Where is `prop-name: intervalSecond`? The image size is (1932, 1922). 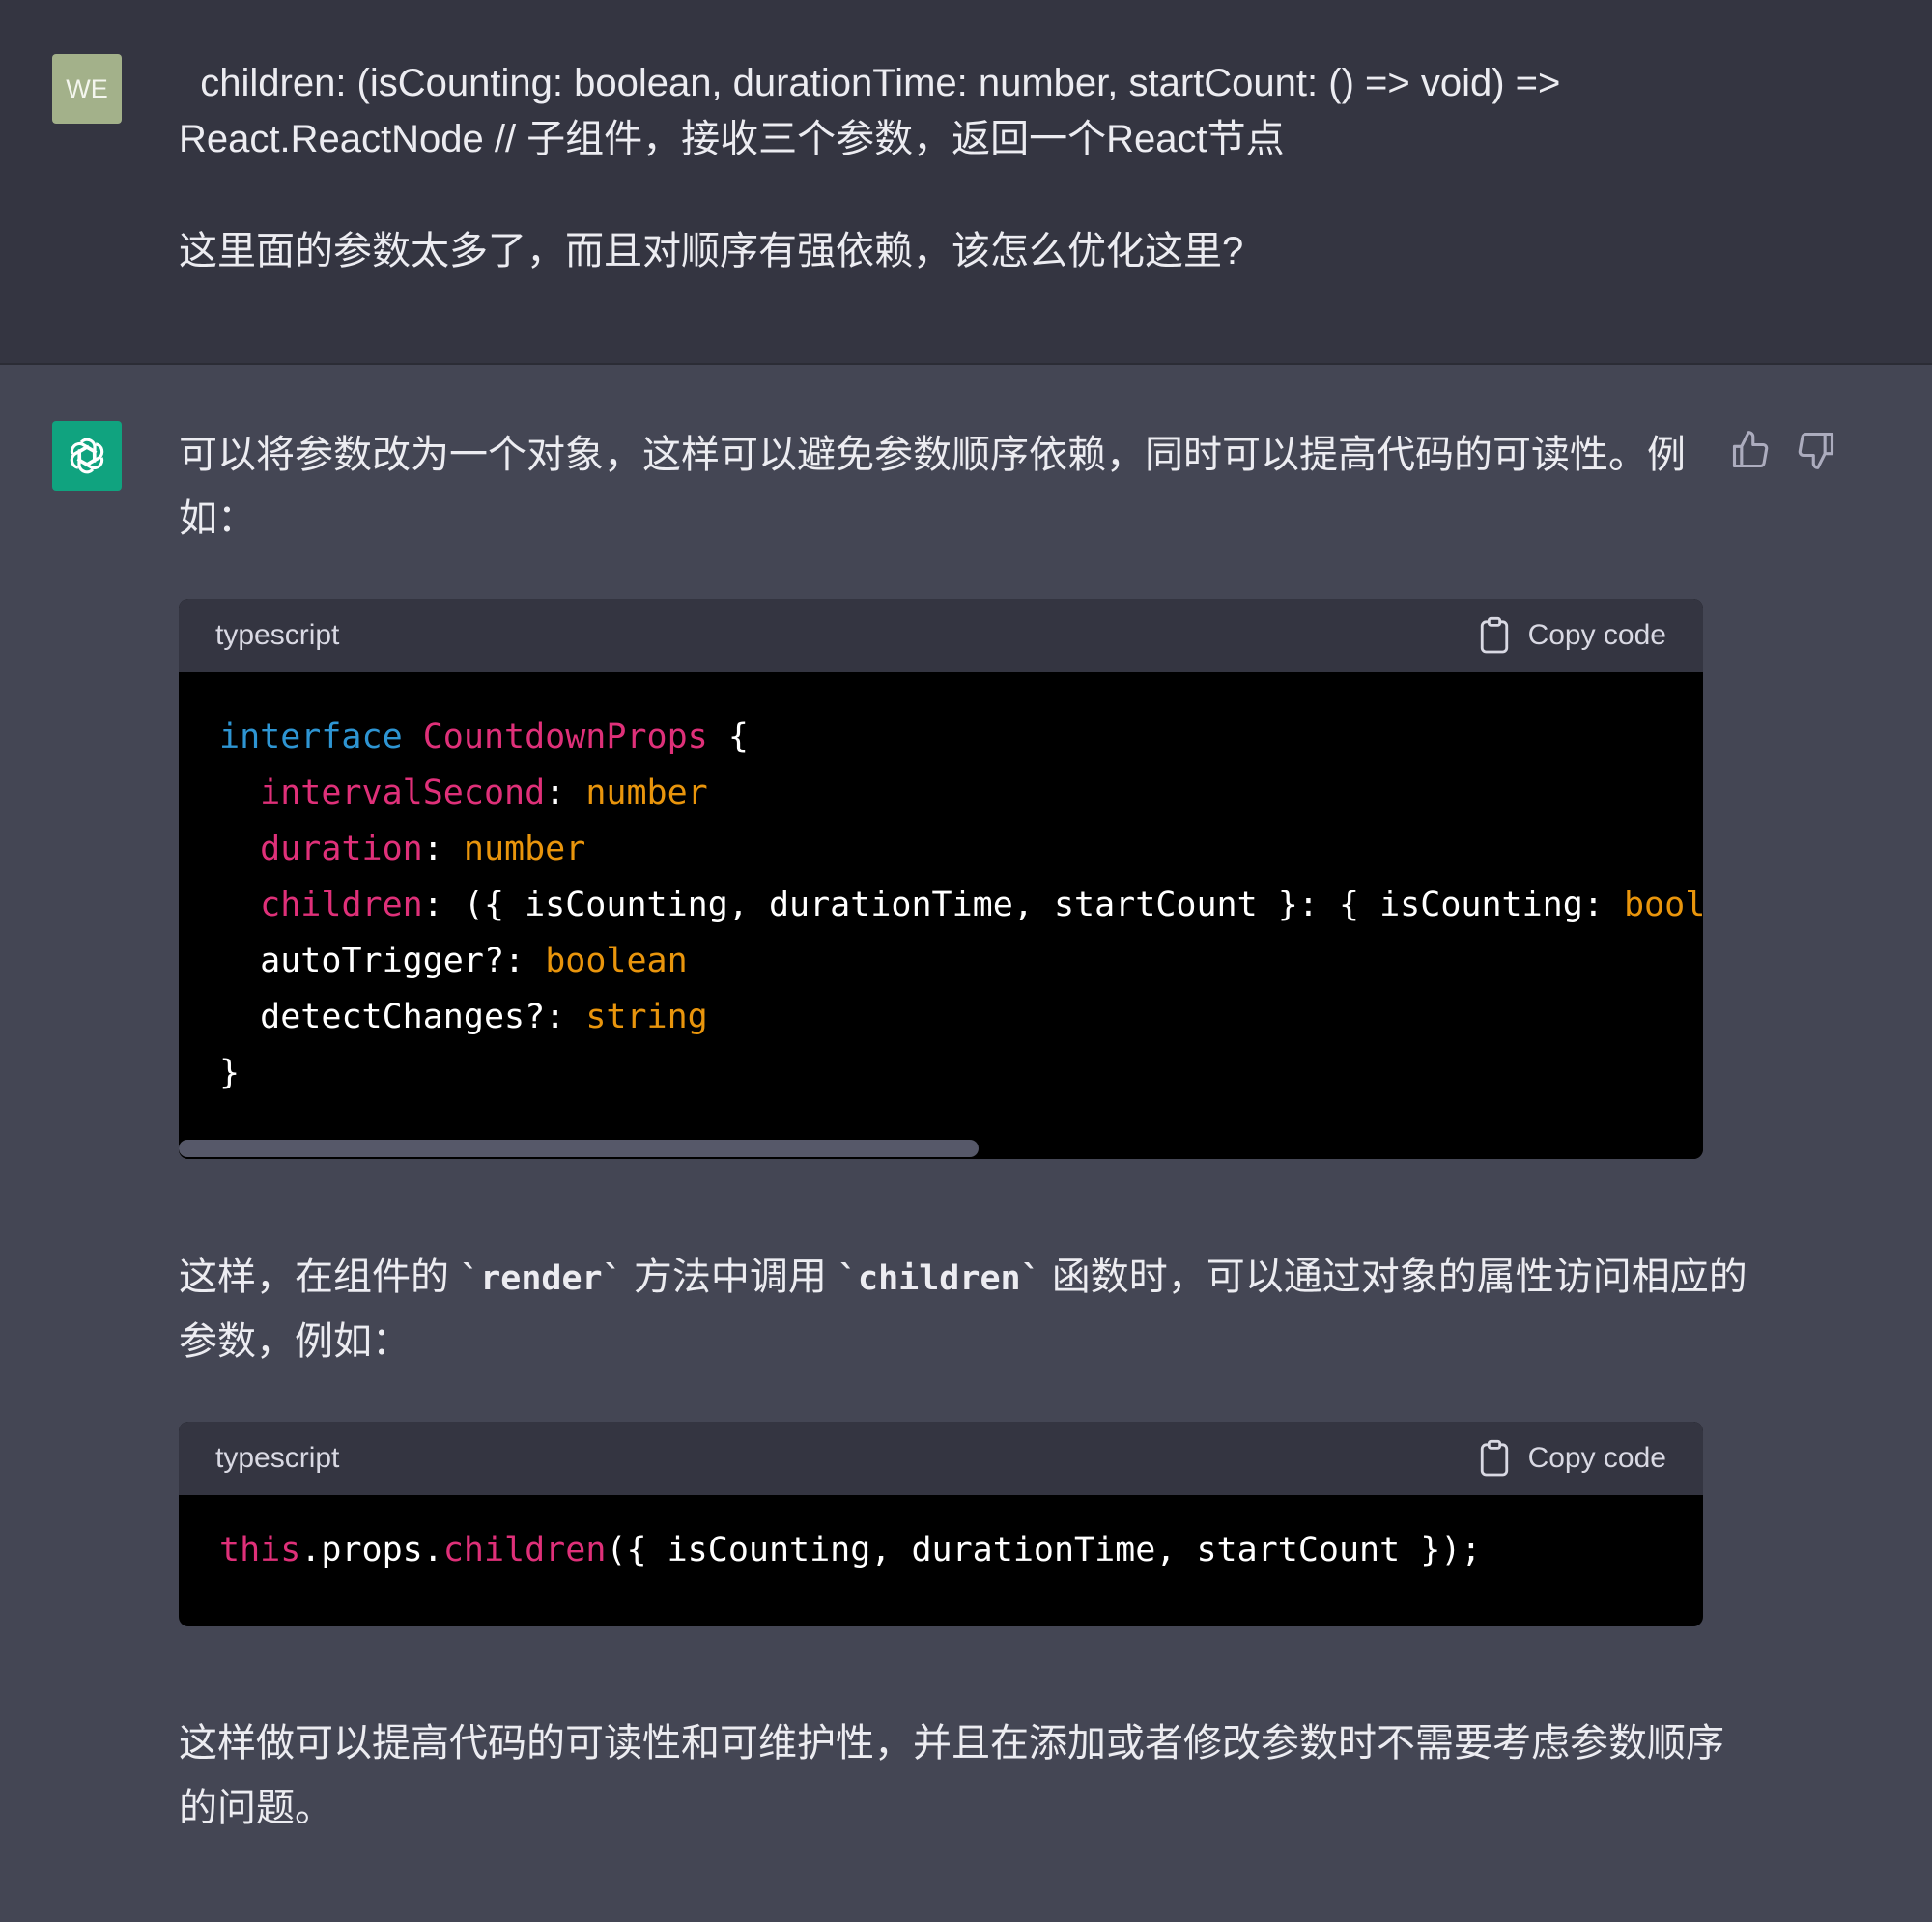 prop-name: intervalSecond is located at coordinates (403, 793).